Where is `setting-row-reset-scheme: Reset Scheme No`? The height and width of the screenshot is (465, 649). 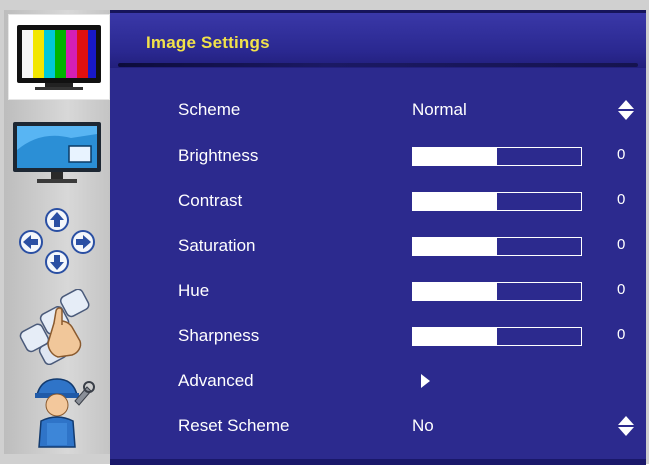
setting-row-reset-scheme: Reset Scheme No is located at coordinates (378, 426).